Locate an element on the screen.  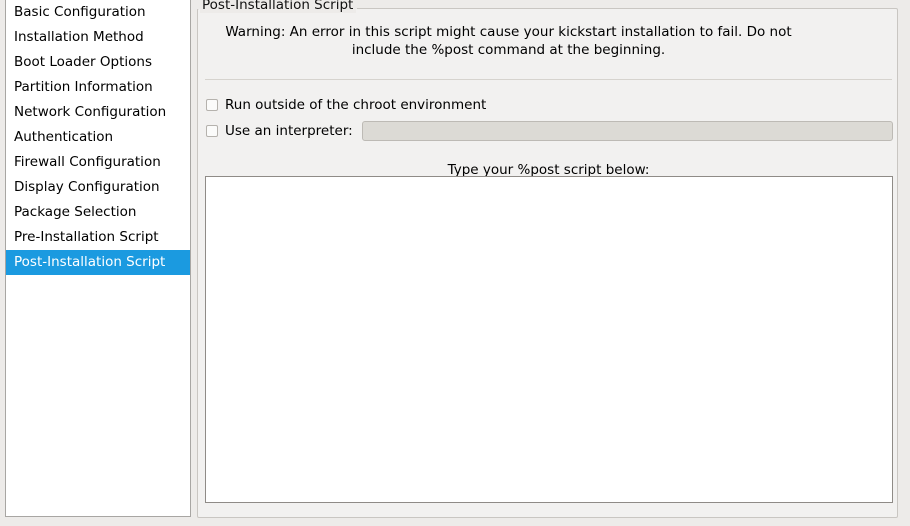
sidebar-item-installation-method: Installation Method is located at coordinates (98, 37).